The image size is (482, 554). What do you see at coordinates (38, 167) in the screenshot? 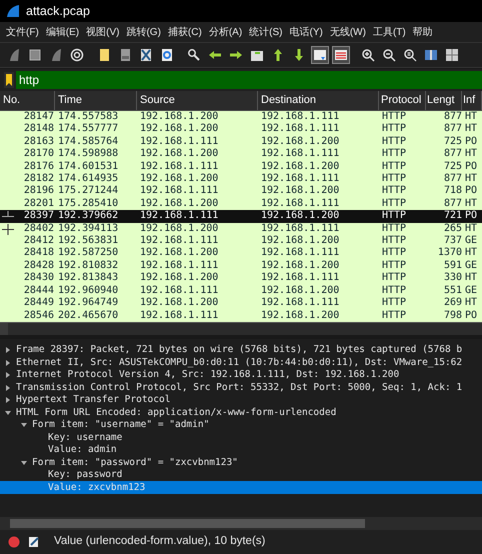
I see `table-cell-text: 28176` at bounding box center [38, 167].